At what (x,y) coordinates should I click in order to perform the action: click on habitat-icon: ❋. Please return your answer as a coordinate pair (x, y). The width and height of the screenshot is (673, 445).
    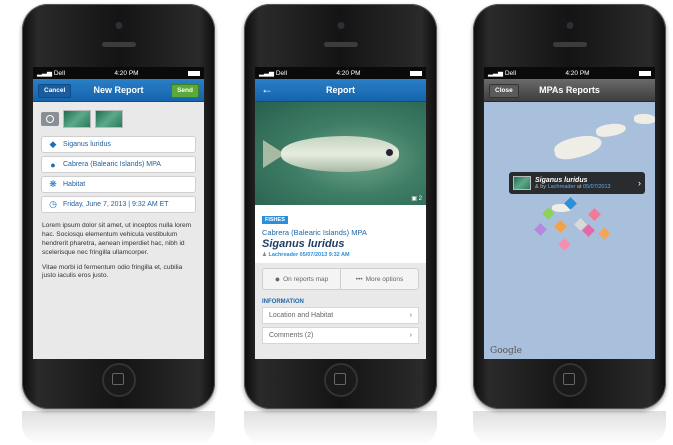
    Looking at the image, I should click on (53, 184).